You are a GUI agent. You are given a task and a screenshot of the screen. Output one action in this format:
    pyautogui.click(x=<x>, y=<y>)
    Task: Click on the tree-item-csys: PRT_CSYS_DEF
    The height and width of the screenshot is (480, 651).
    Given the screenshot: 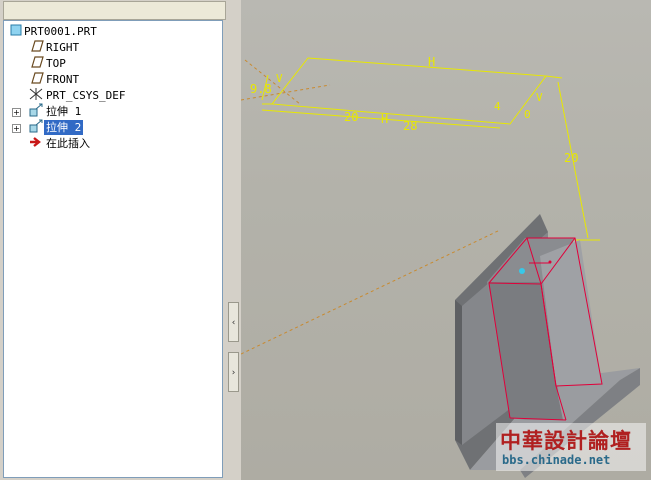 What is the action you would take?
    pyautogui.click(x=77, y=95)
    